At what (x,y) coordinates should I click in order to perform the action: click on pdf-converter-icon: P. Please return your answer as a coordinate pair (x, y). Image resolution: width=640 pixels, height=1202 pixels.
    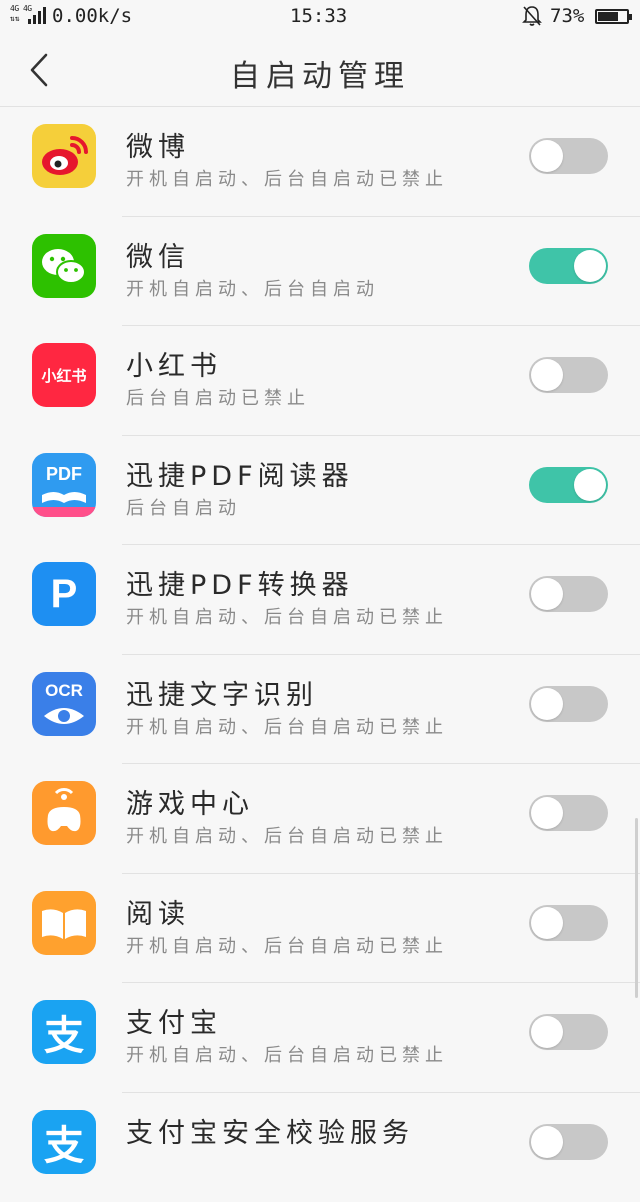
    Looking at the image, I should click on (64, 594).